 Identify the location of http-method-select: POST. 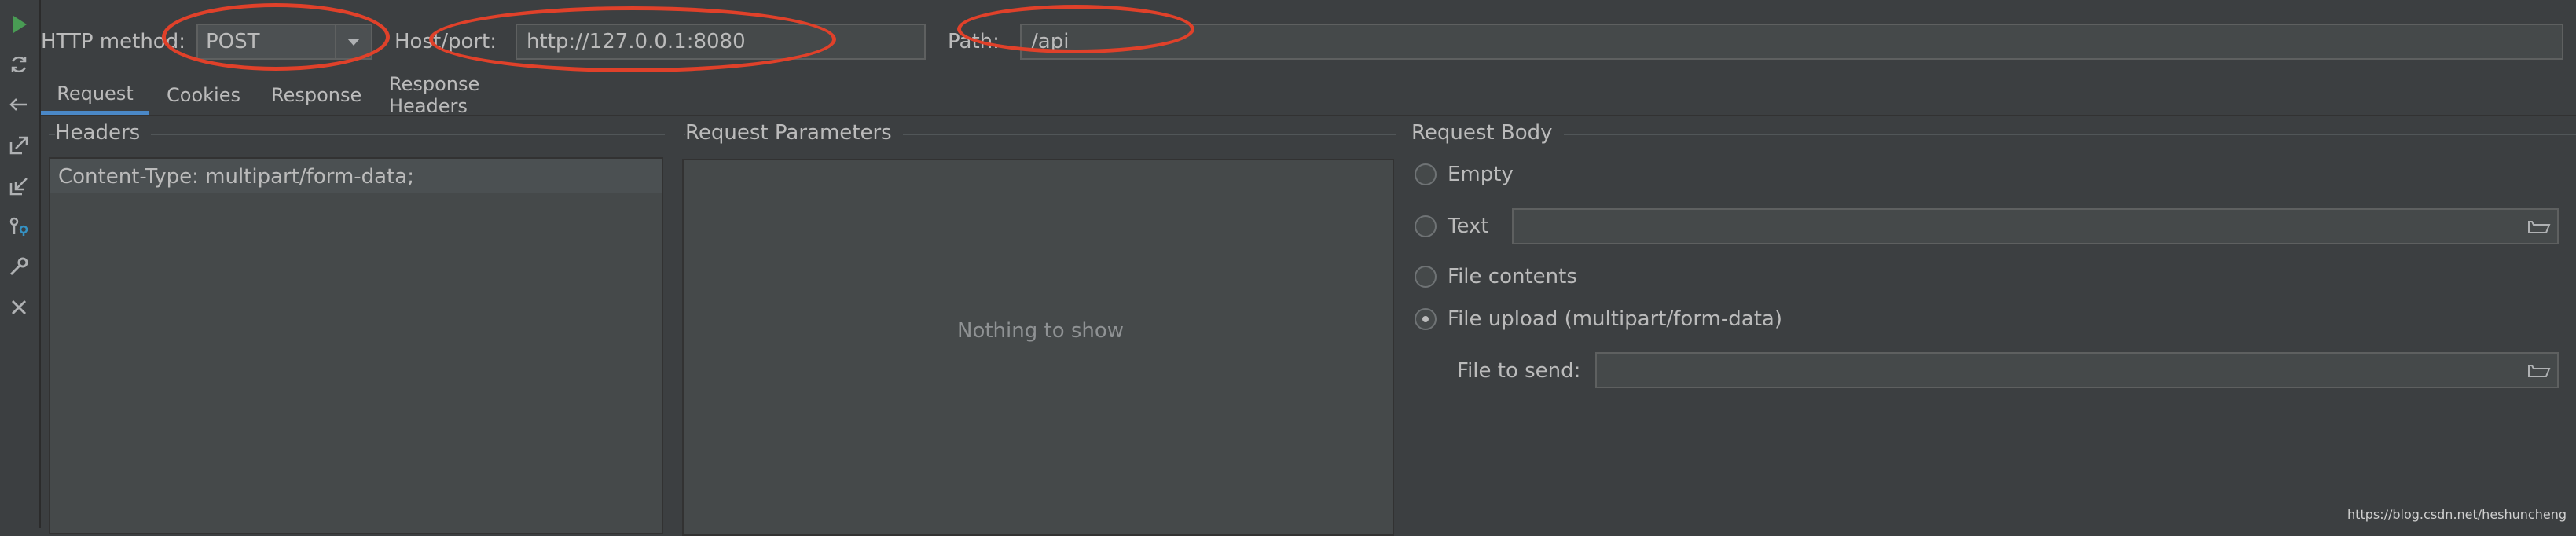
(284, 42).